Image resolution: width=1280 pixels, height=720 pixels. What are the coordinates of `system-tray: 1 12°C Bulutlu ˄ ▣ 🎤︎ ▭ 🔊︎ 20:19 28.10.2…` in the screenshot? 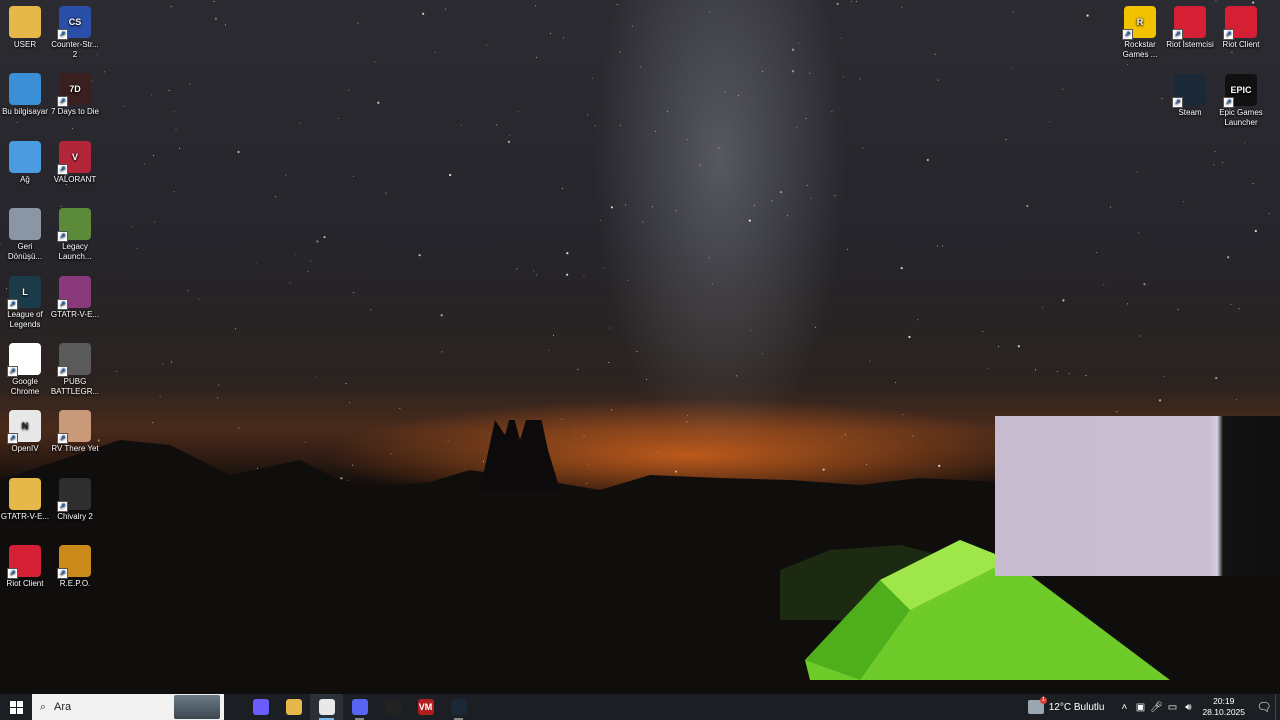 It's located at (1153, 707).